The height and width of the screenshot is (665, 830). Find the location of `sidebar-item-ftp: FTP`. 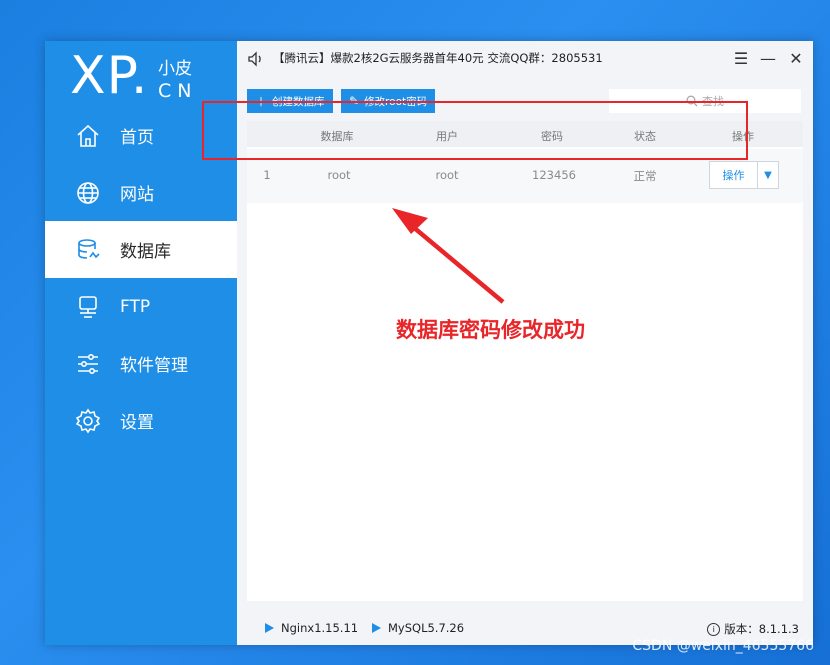

sidebar-item-ftp: FTP is located at coordinates (141, 306).